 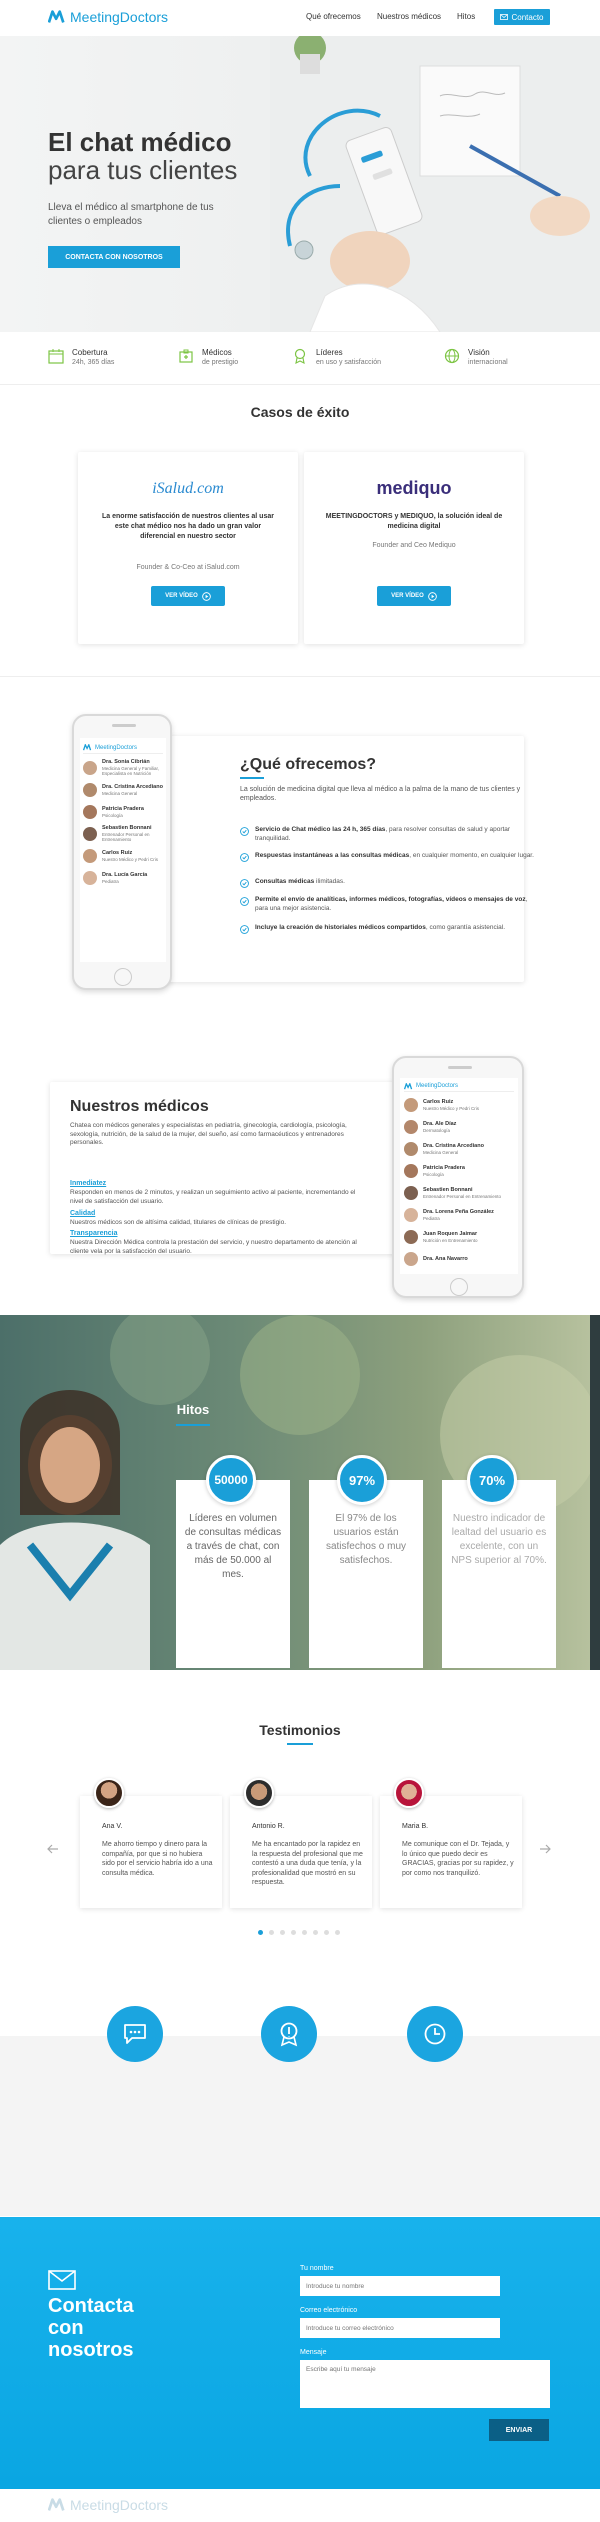 What do you see at coordinates (348, 362) in the screenshot?
I see `feature-sub: en uso y satisfacción` at bounding box center [348, 362].